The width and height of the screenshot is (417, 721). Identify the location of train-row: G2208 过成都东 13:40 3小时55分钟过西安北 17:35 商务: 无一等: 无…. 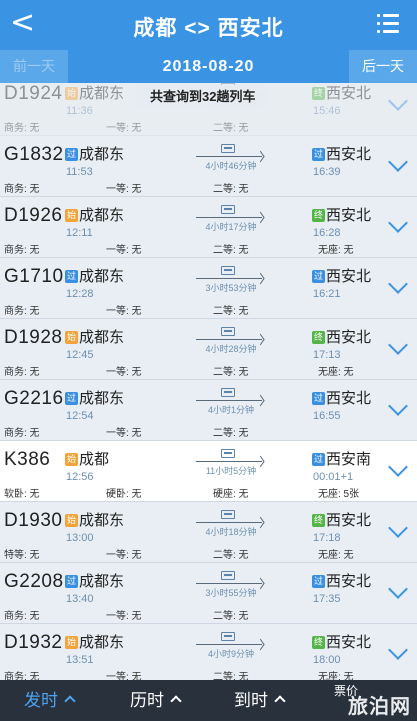
(208, 593).